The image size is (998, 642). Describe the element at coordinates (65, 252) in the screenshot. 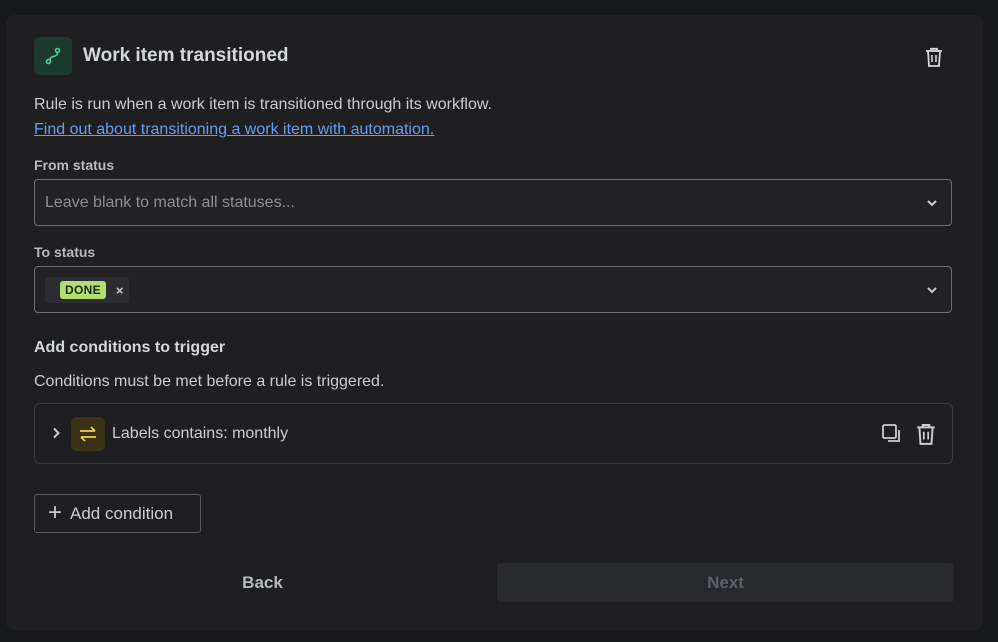

I see `to-status-label: To status` at that location.